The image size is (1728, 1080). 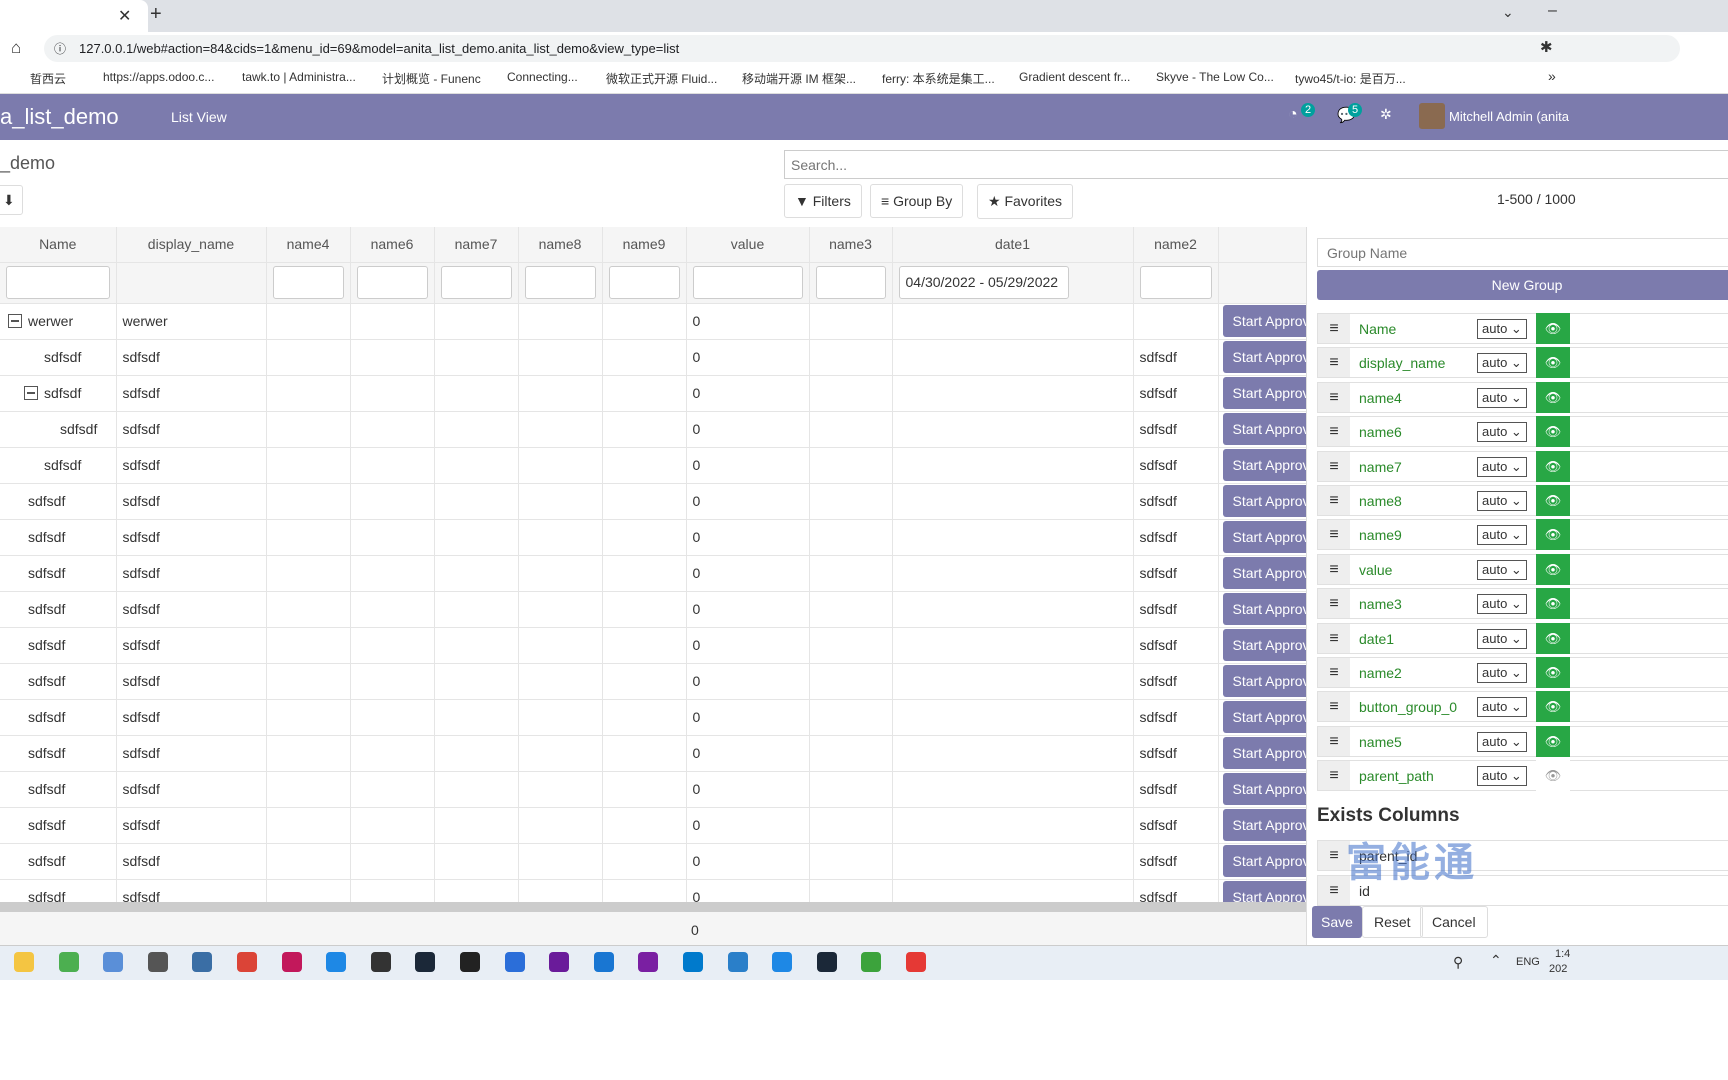 What do you see at coordinates (191, 245) in the screenshot?
I see `column-header: display_name` at bounding box center [191, 245].